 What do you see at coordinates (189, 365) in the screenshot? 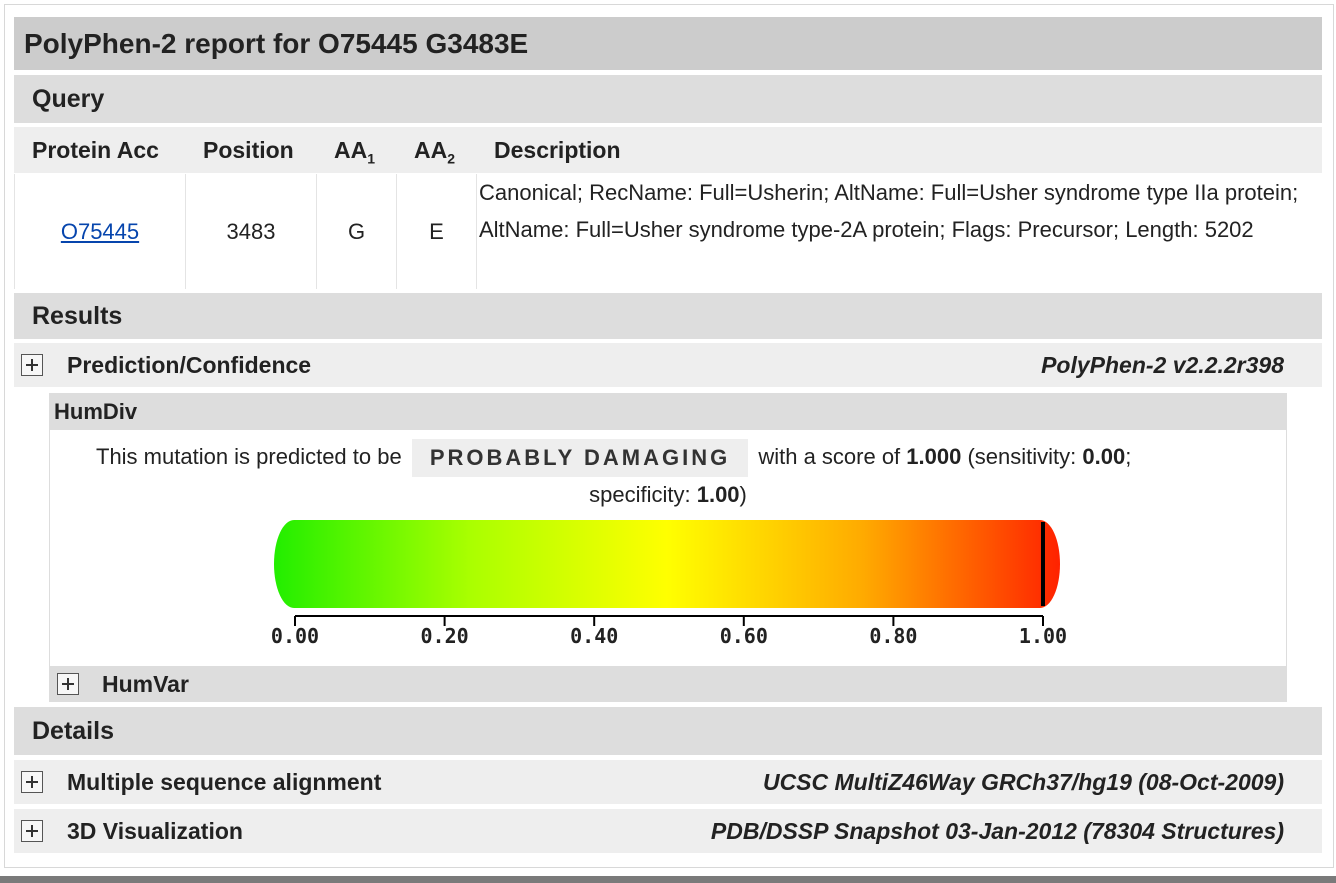
I see `prediction-confidence-label: Prediction/Confidence` at bounding box center [189, 365].